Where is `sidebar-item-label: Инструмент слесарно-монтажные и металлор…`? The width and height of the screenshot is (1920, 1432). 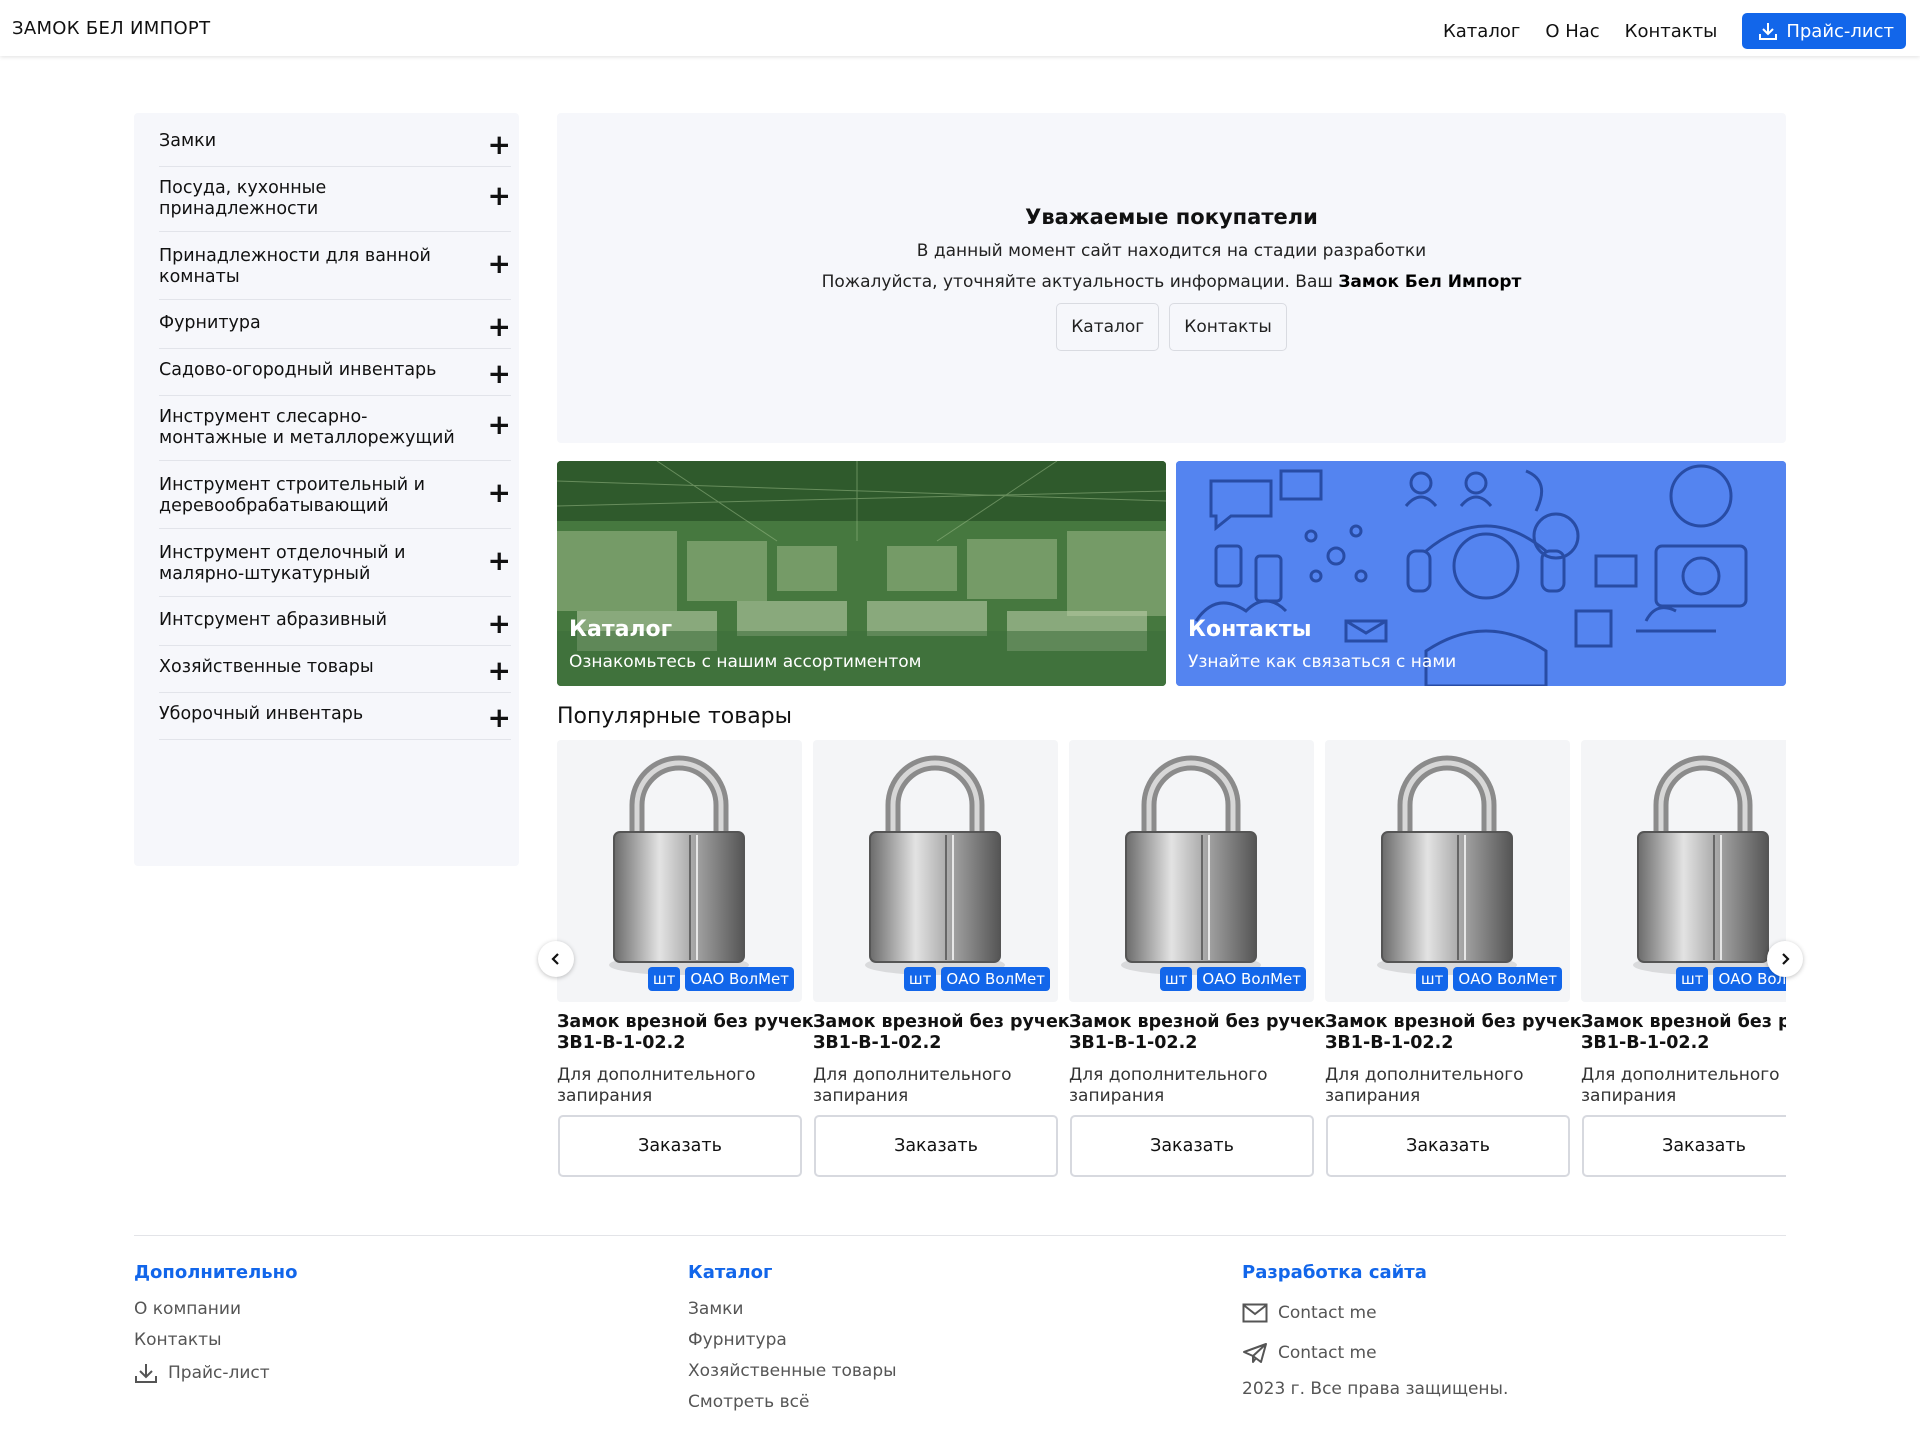 sidebar-item-label: Инструмент слесарно-монтажные и металлор… is located at coordinates (307, 427).